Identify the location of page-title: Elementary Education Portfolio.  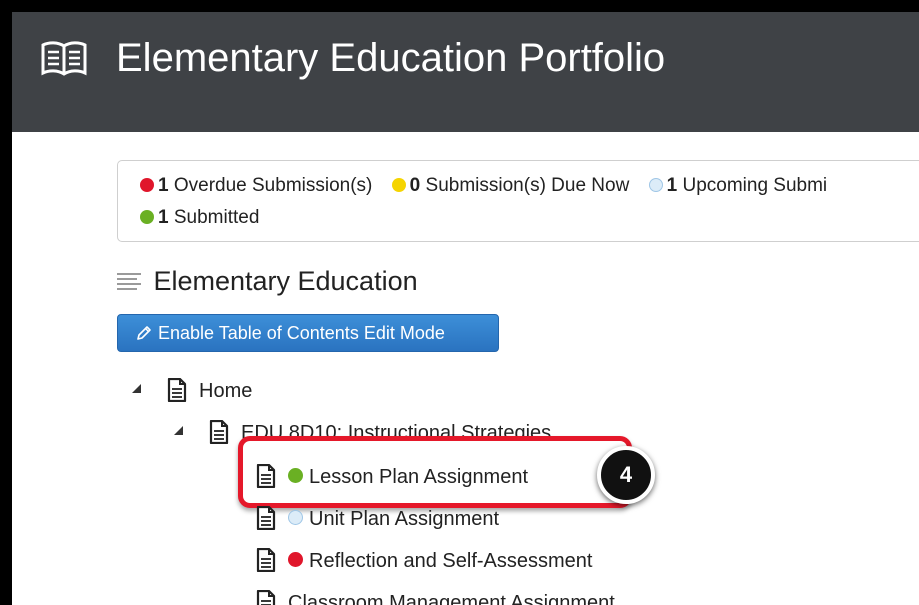
(391, 58).